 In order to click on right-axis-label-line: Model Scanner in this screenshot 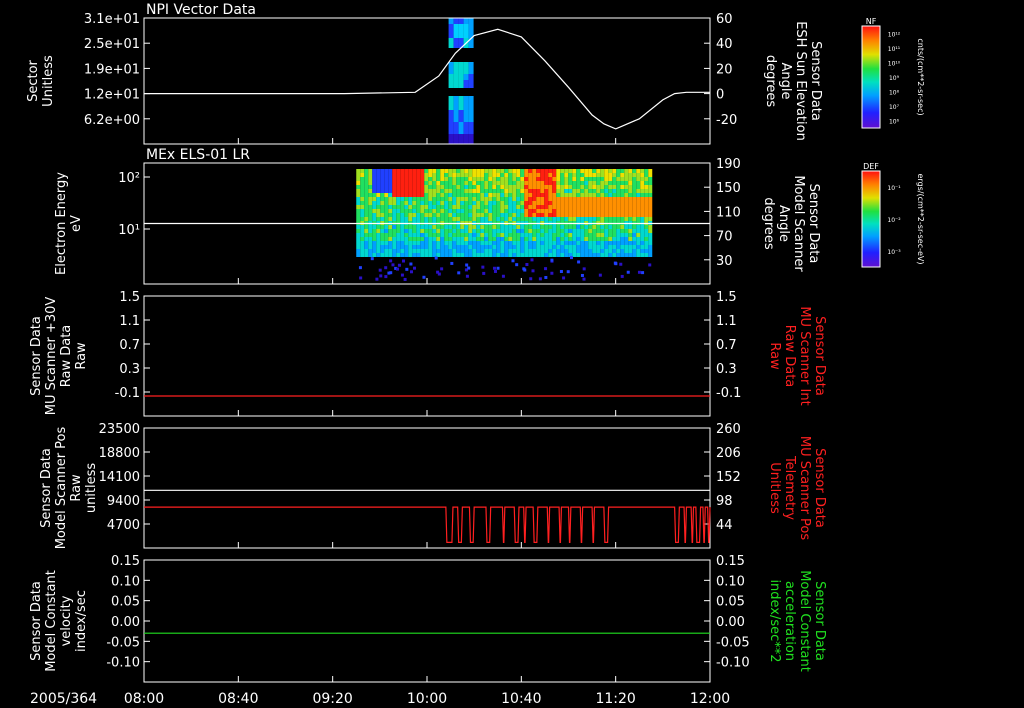, I will do `click(798, 223)`.